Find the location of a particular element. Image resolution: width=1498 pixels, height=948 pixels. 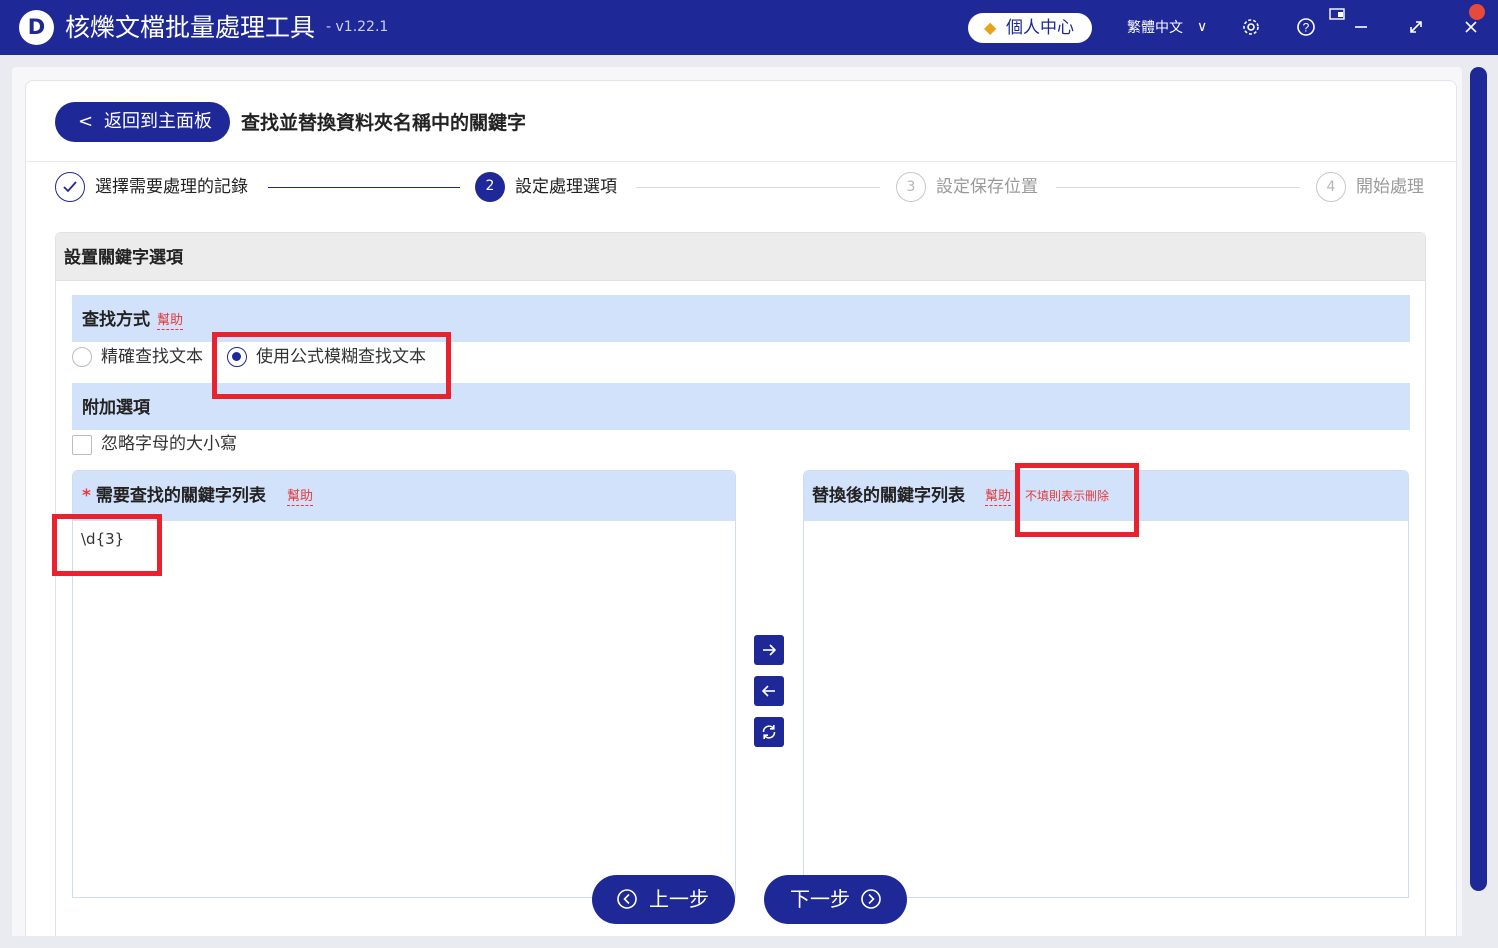

step-3-number: 3 is located at coordinates (911, 187).